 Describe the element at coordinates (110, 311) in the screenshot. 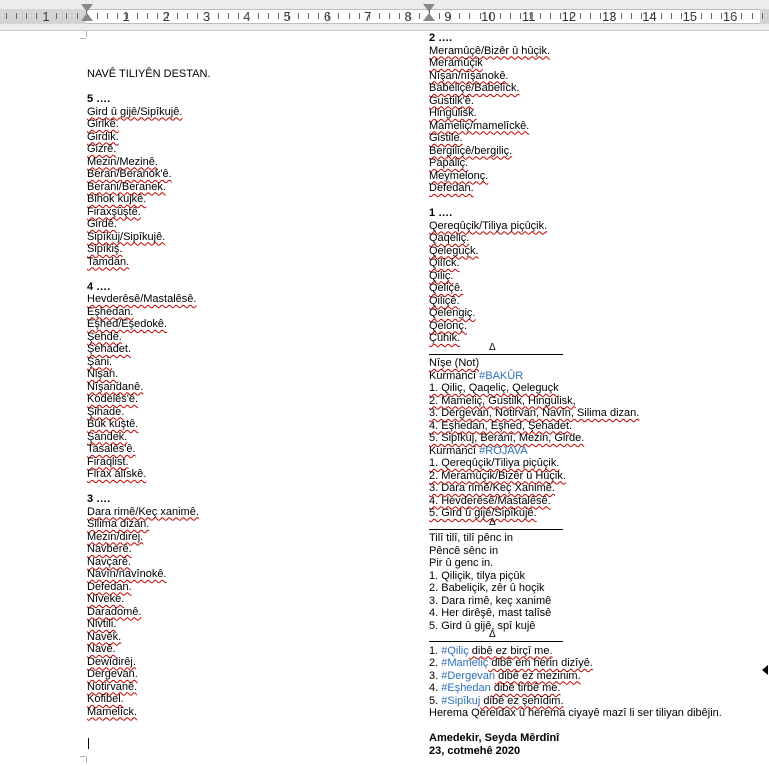

I see `list-item: Eşhedan.` at that location.